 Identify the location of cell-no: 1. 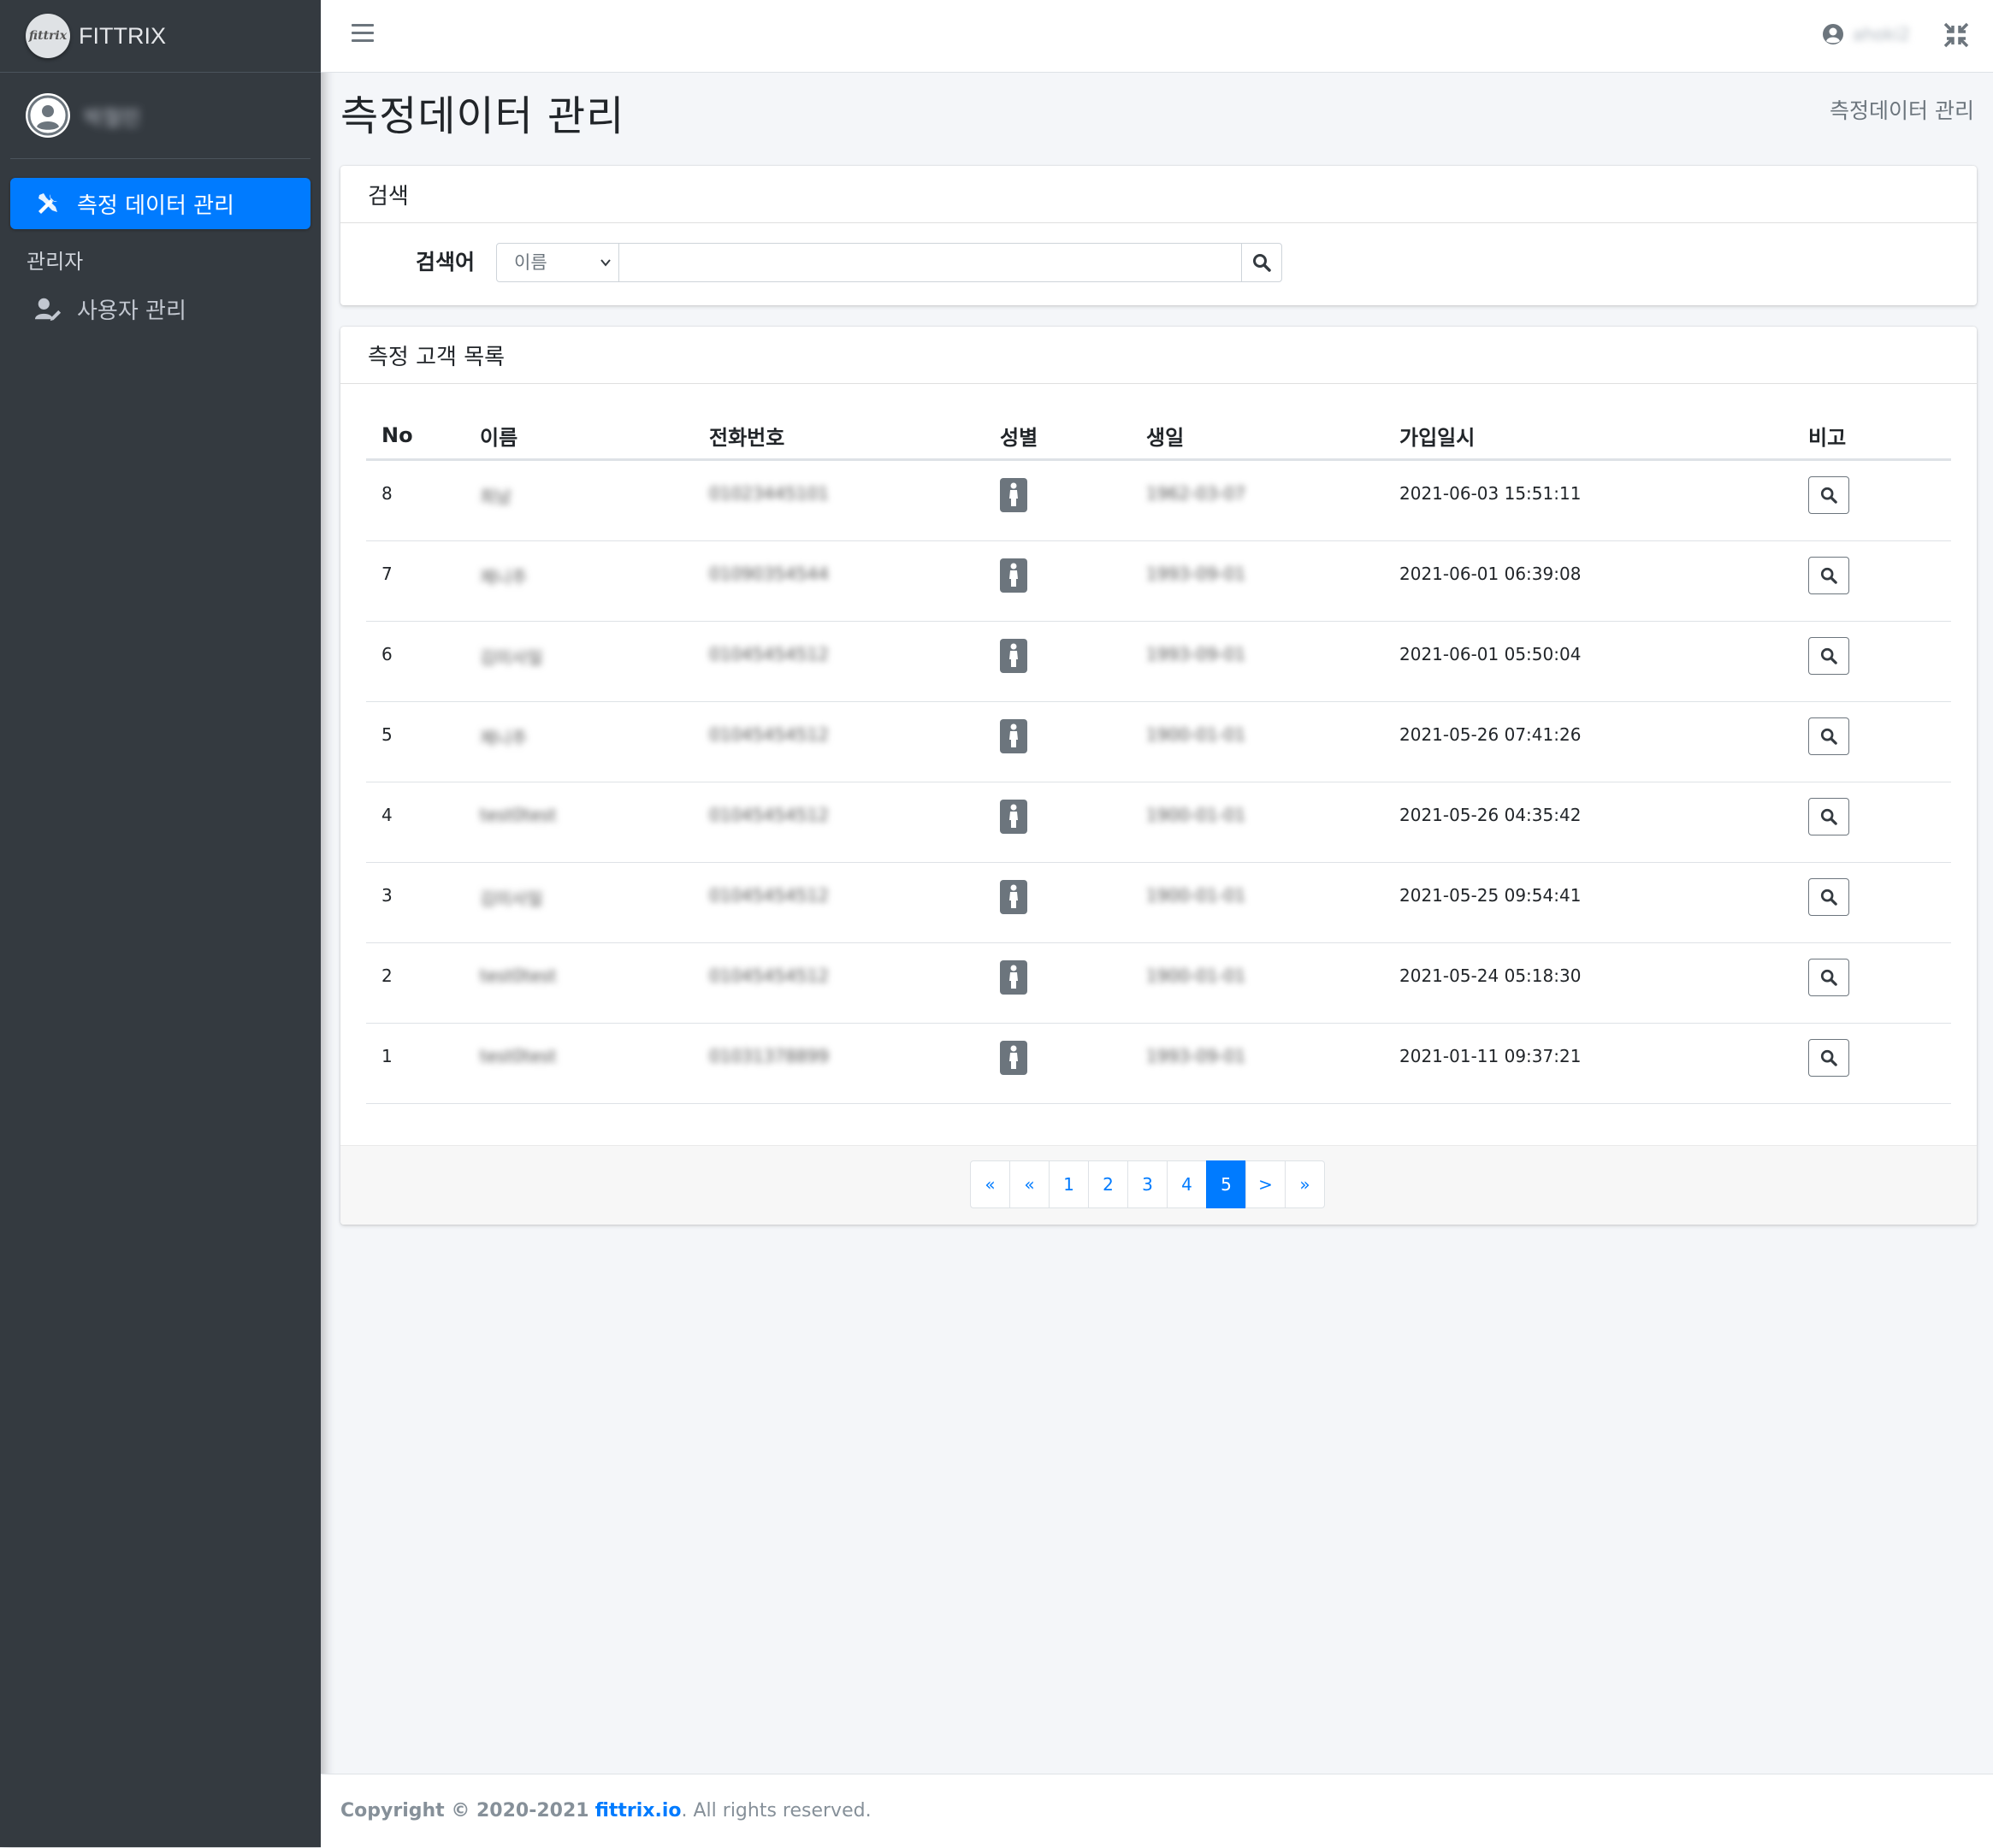
(387, 1056).